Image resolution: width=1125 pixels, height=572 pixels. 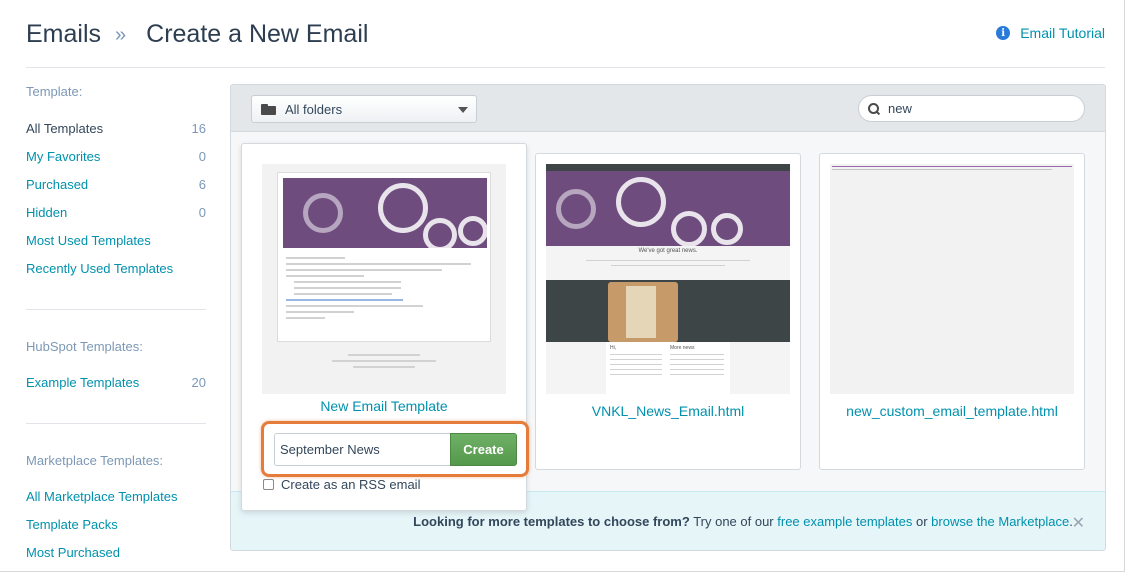 What do you see at coordinates (268, 109) in the screenshot?
I see `folder-icon` at bounding box center [268, 109].